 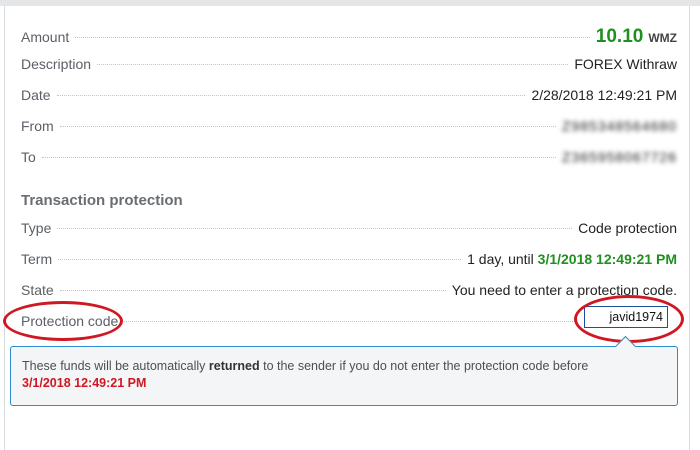 What do you see at coordinates (301, 324) in the screenshot?
I see `protection-code-row: Protection code` at bounding box center [301, 324].